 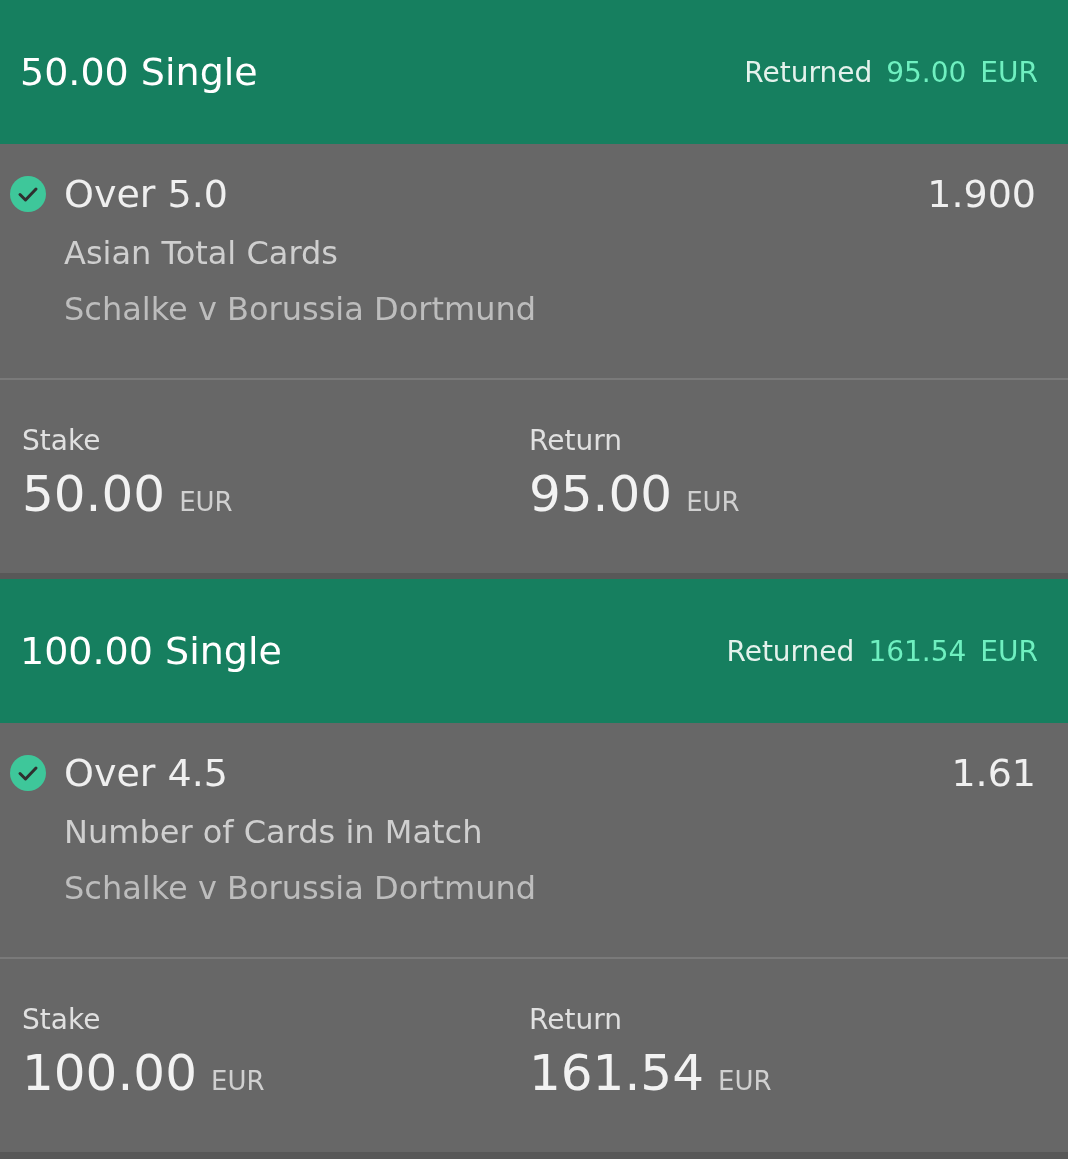 What do you see at coordinates (616, 1073) in the screenshot?
I see `return-amount: 161.54` at bounding box center [616, 1073].